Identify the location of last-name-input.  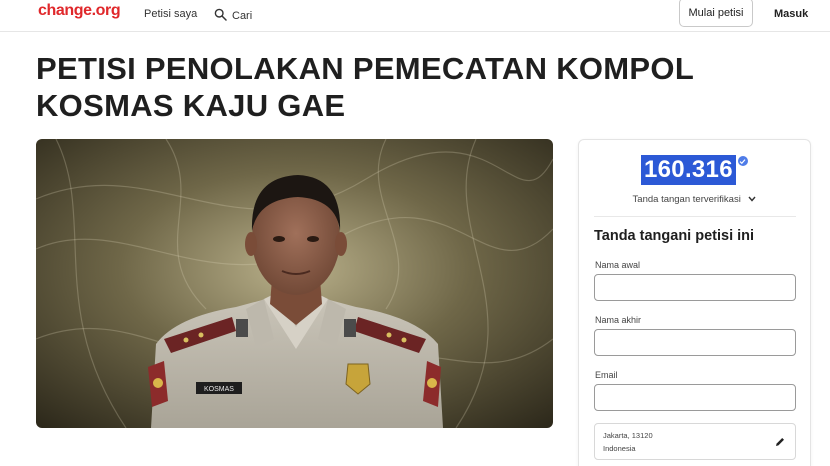
(695, 342).